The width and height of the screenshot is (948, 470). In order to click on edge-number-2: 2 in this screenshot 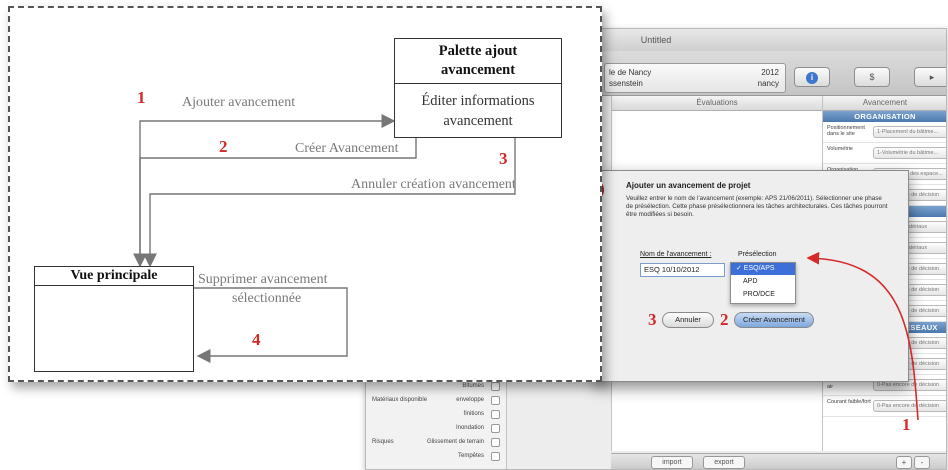, I will do `click(223, 146)`.